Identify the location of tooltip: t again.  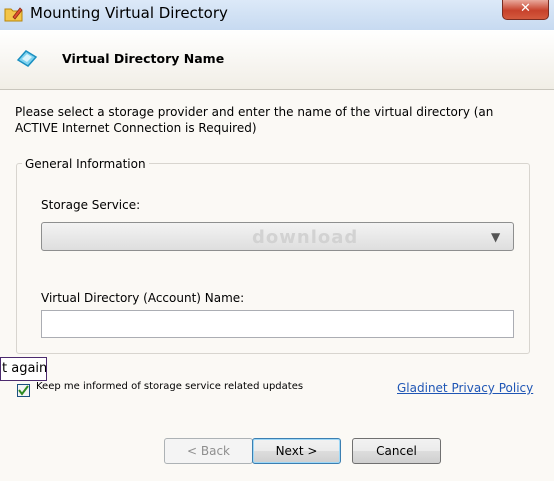
(23, 369).